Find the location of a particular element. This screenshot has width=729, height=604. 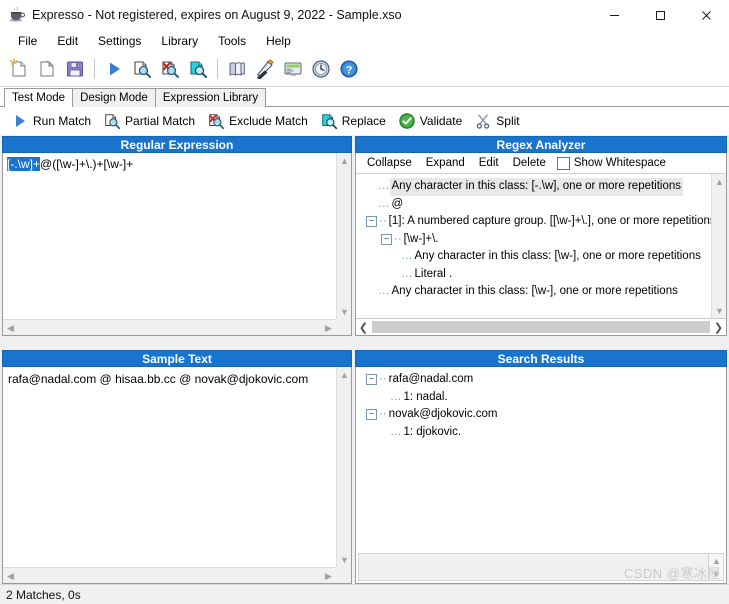

split-button: Split is located at coordinates (498, 121).